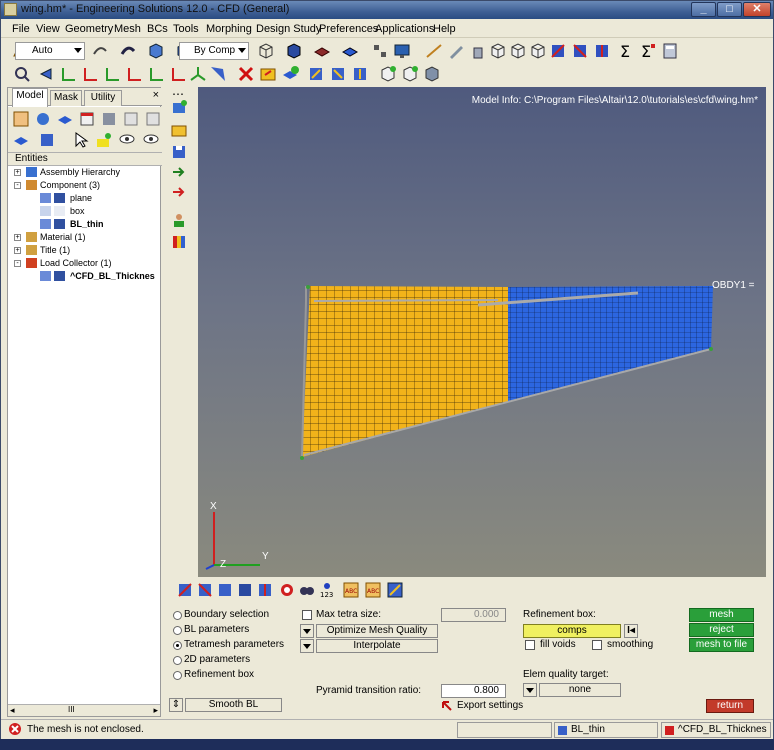 This screenshot has width=774, height=750. I want to click on elem-quality-value: none, so click(580, 690).